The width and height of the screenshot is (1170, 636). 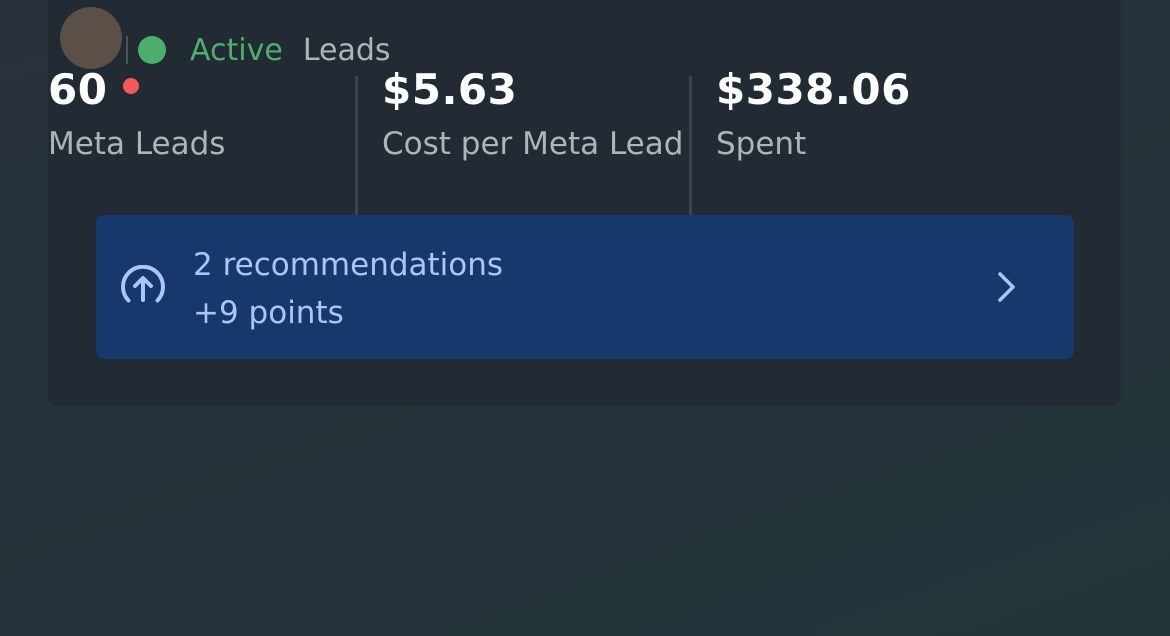 What do you see at coordinates (1006, 287) in the screenshot?
I see `chevron-right-icon` at bounding box center [1006, 287].